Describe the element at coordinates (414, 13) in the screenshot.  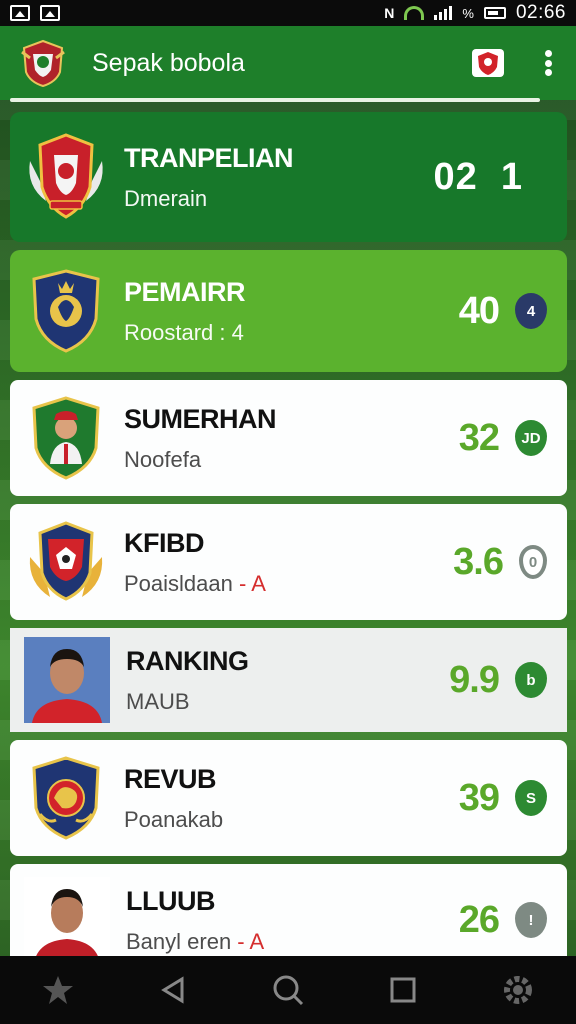
I see `wifi-icon` at that location.